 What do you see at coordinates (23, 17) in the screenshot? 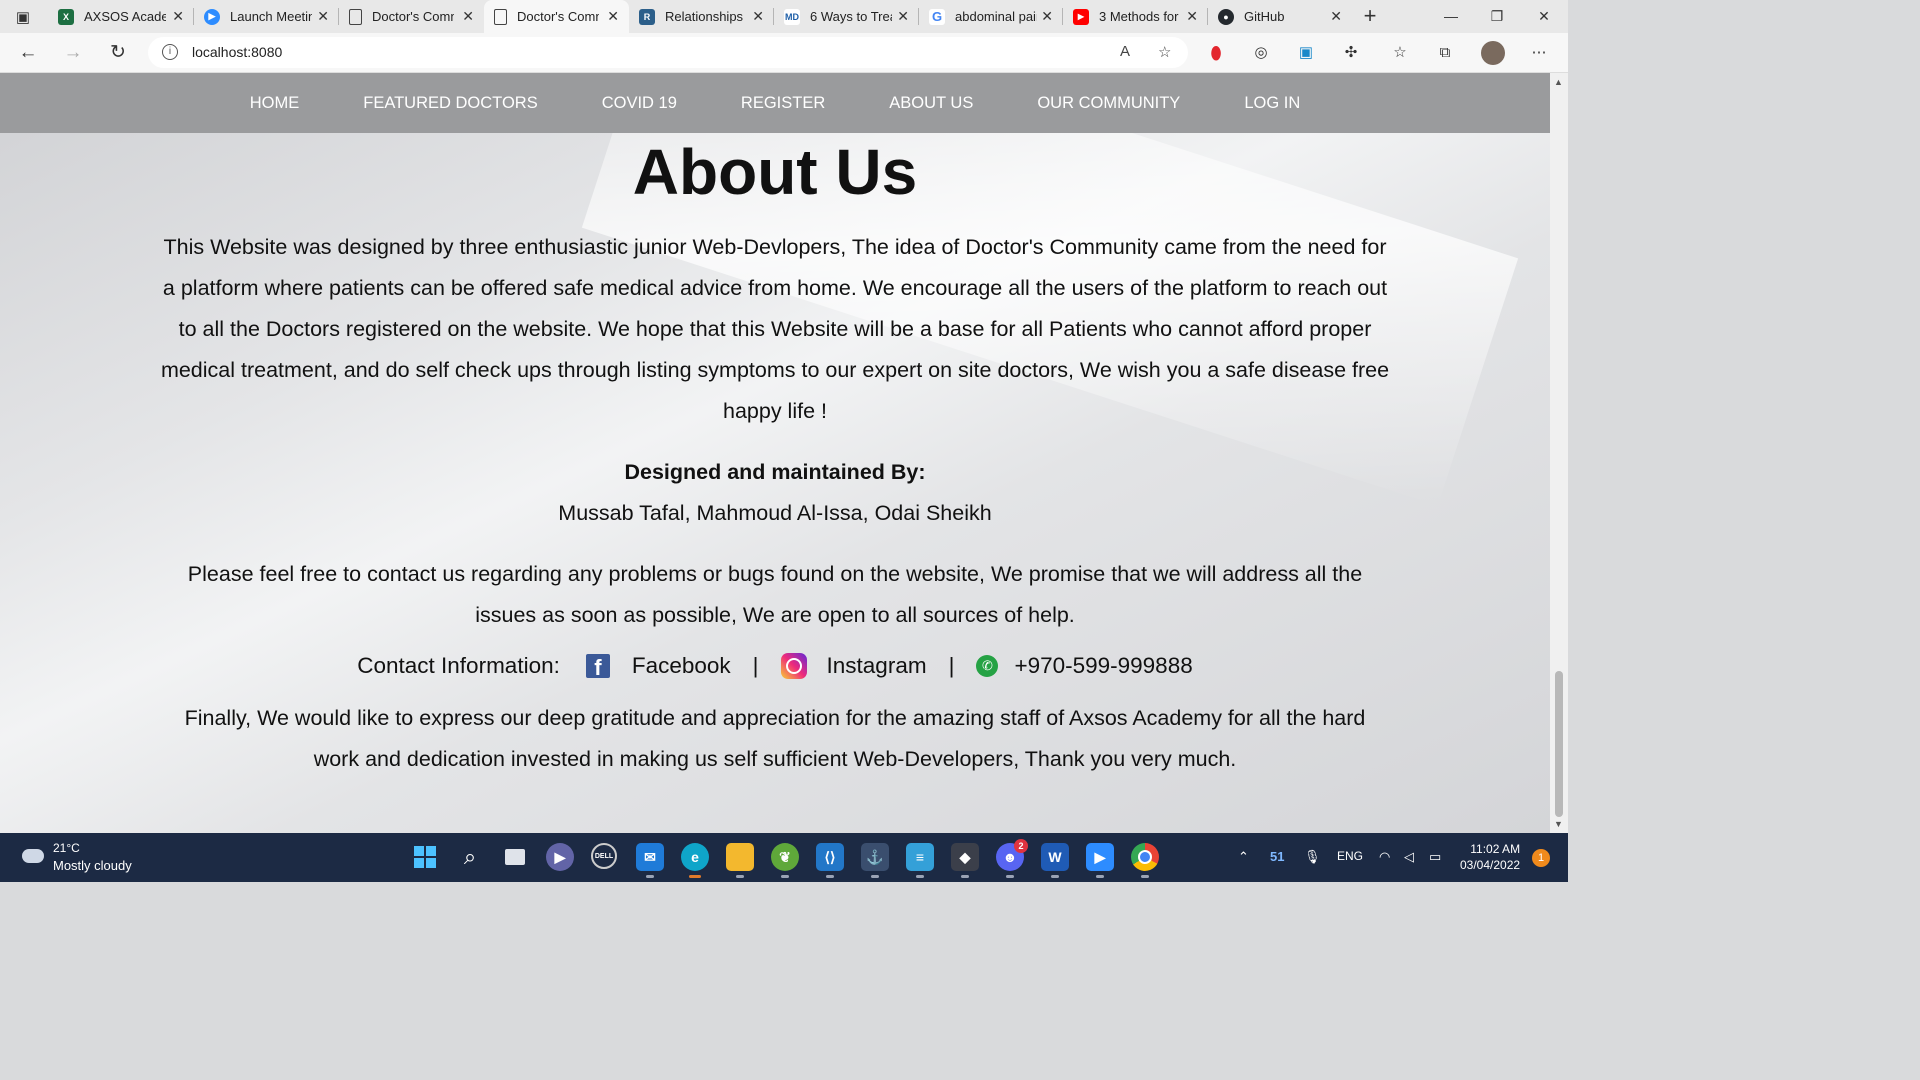
I see `tab-actions-icon: ▣` at bounding box center [23, 17].